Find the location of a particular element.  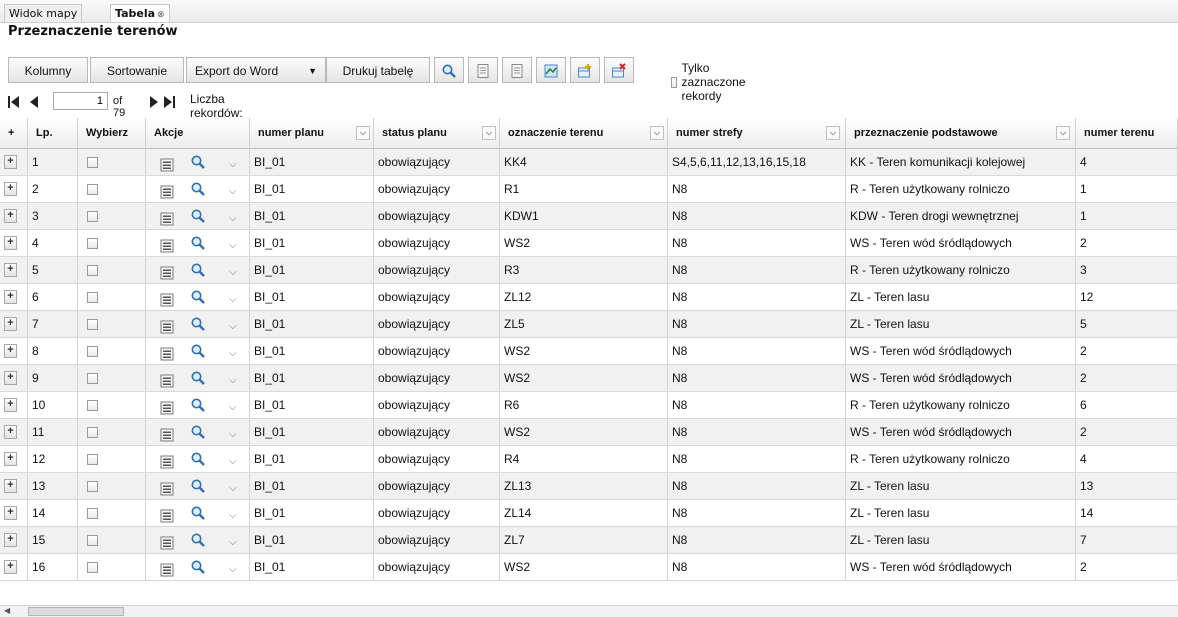

scroll-left-icon: ◀ is located at coordinates (7, 610).